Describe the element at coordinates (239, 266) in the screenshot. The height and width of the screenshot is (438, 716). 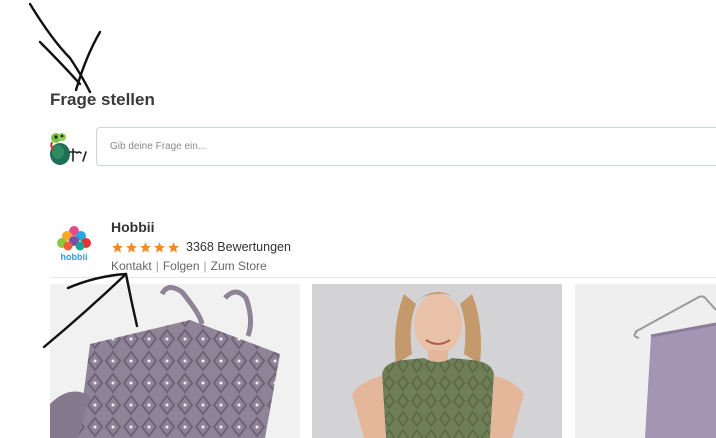
I see `store-link: Zum Store` at that location.